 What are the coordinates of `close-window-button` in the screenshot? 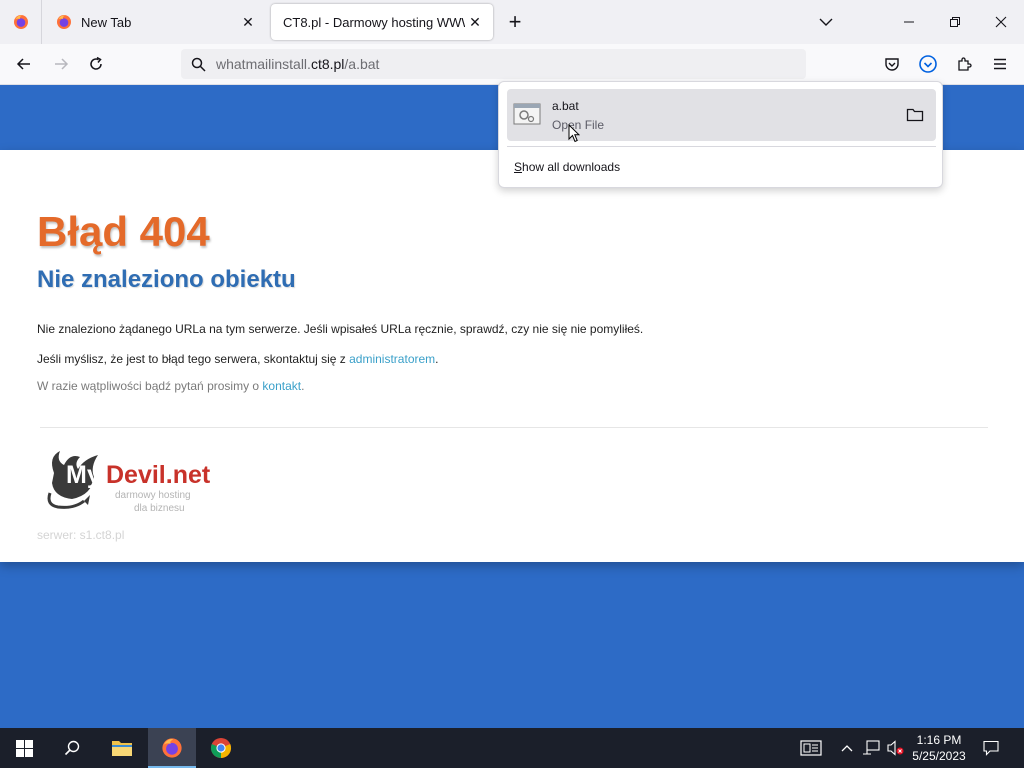 It's located at (1001, 22).